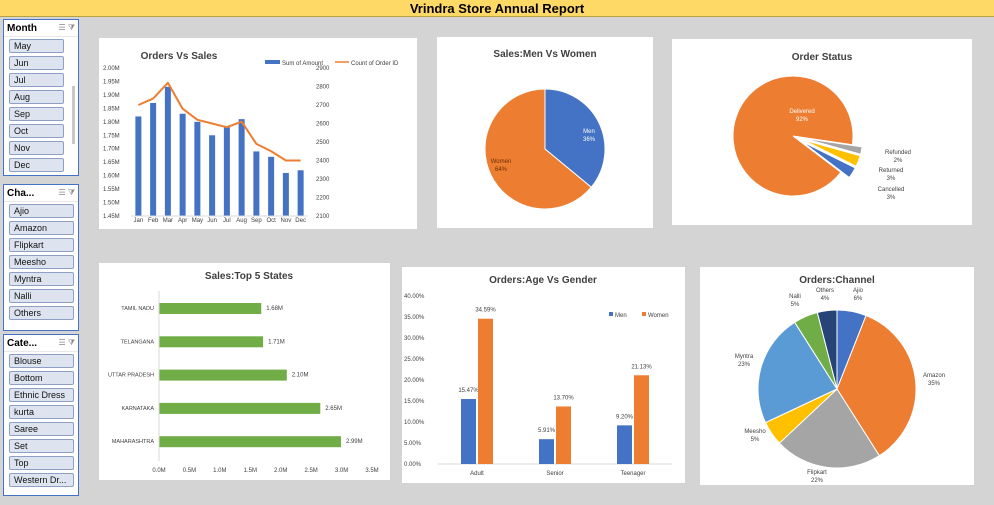 This screenshot has width=994, height=505. Describe the element at coordinates (501, 162) in the screenshot. I see `slice-label-women: Women` at that location.